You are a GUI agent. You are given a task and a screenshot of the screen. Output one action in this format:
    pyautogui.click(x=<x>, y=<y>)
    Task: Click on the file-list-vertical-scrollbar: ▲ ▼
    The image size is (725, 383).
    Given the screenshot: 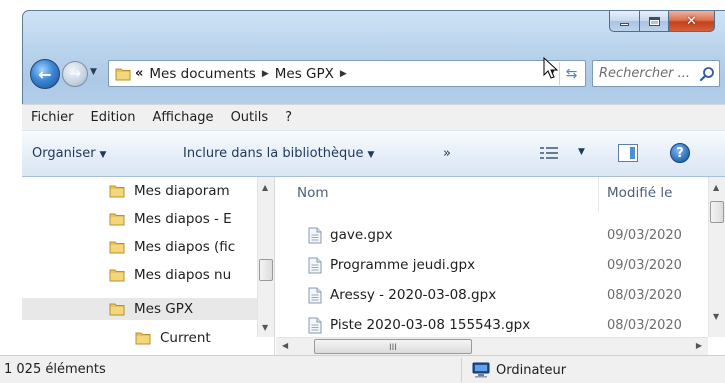 What is the action you would take?
    pyautogui.click(x=716, y=257)
    